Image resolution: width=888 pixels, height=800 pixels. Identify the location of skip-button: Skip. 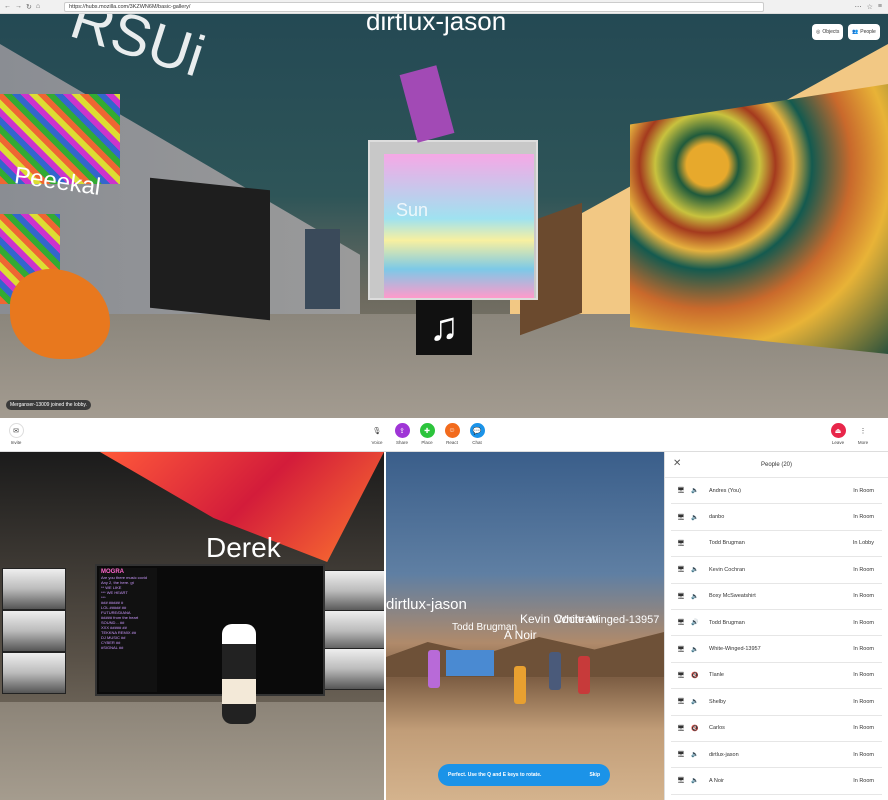
(594, 775).